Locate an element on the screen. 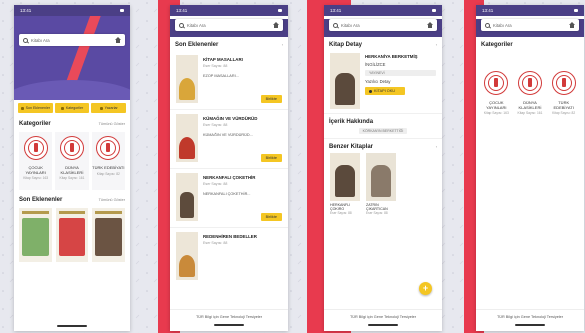 The width and height of the screenshot is (585, 333). categories-button: Kategoriler is located at coordinates (72, 108).